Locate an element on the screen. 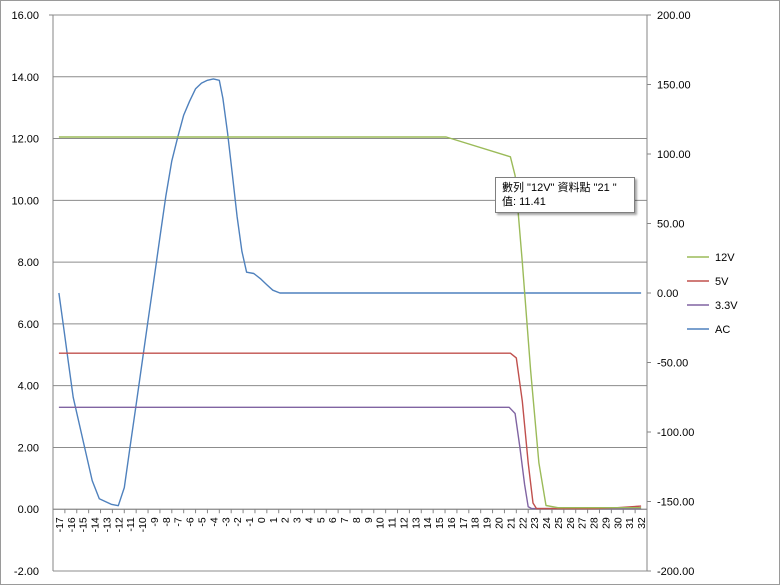  x-tick-label: -11 is located at coordinates (131, 524).